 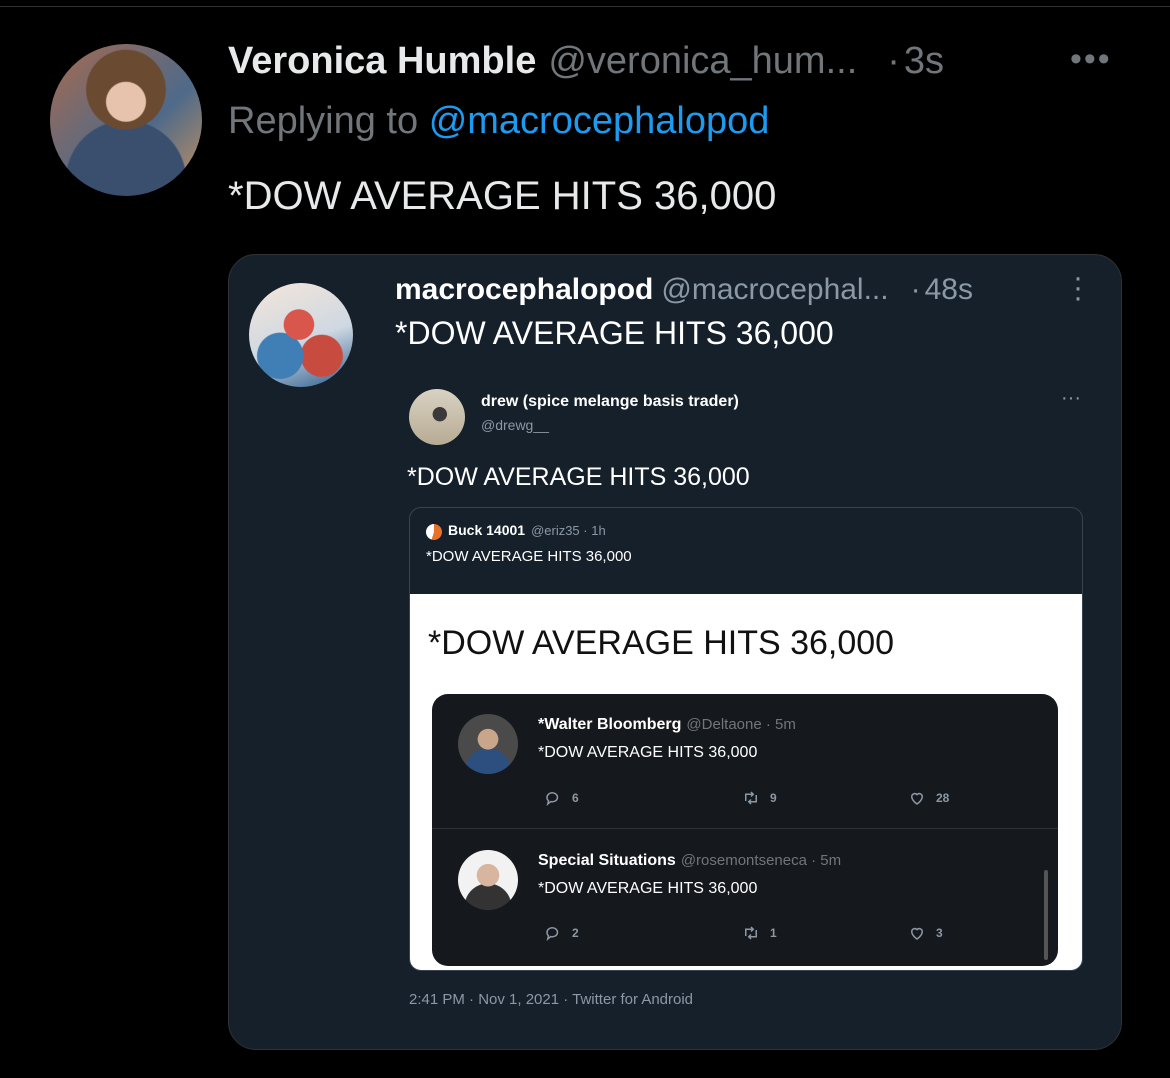 I want to click on tweet-header: Veronica Humble @veronica_hum... · 3s, so click(x=586, y=65).